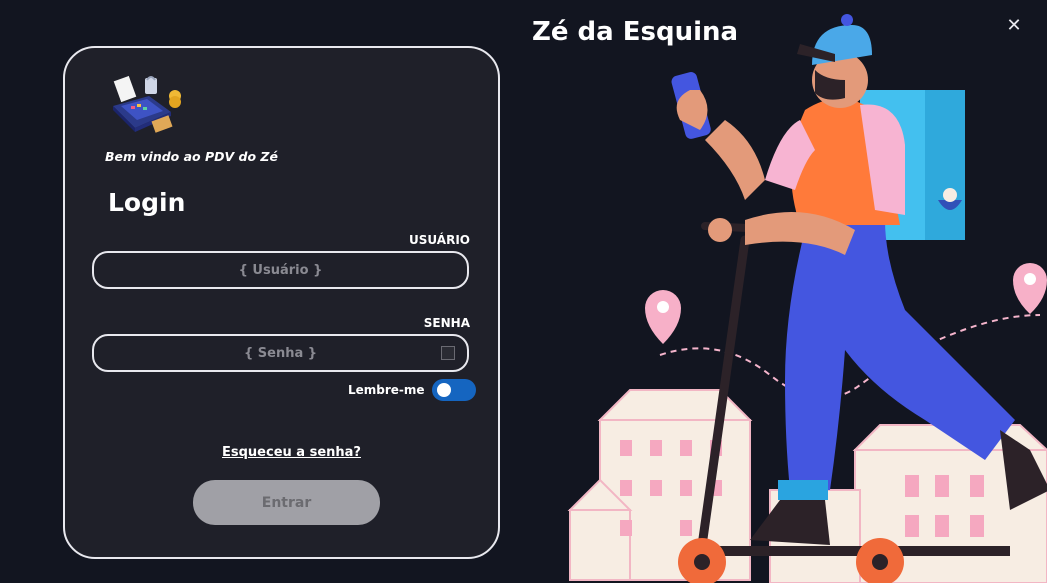 This screenshot has width=1047, height=583. What do you see at coordinates (191, 156) in the screenshot?
I see `welcome-text: Bem vindo ao PDV do Zé` at bounding box center [191, 156].